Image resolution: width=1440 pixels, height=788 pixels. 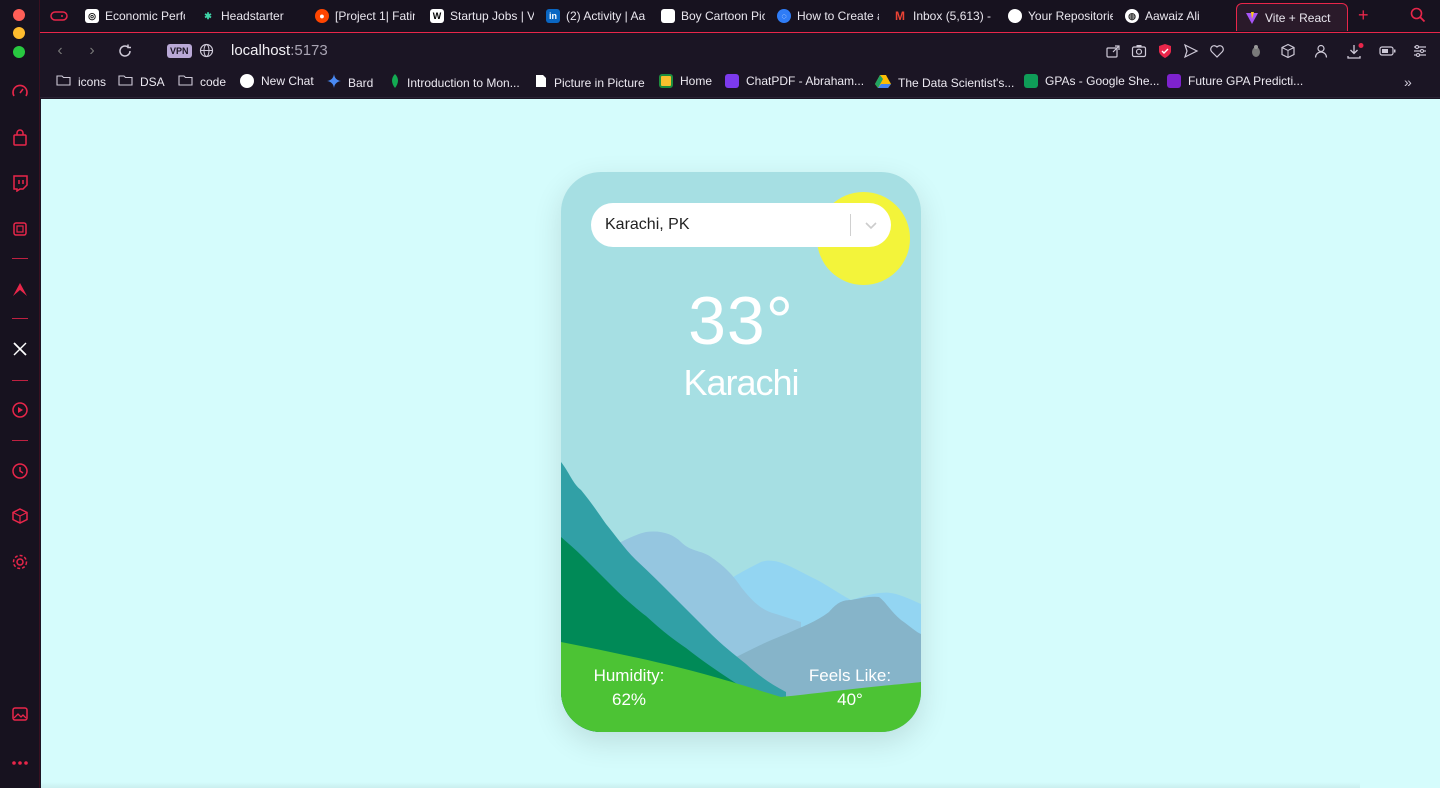 I want to click on favorite-heart-icon, so click(x=1217, y=51).